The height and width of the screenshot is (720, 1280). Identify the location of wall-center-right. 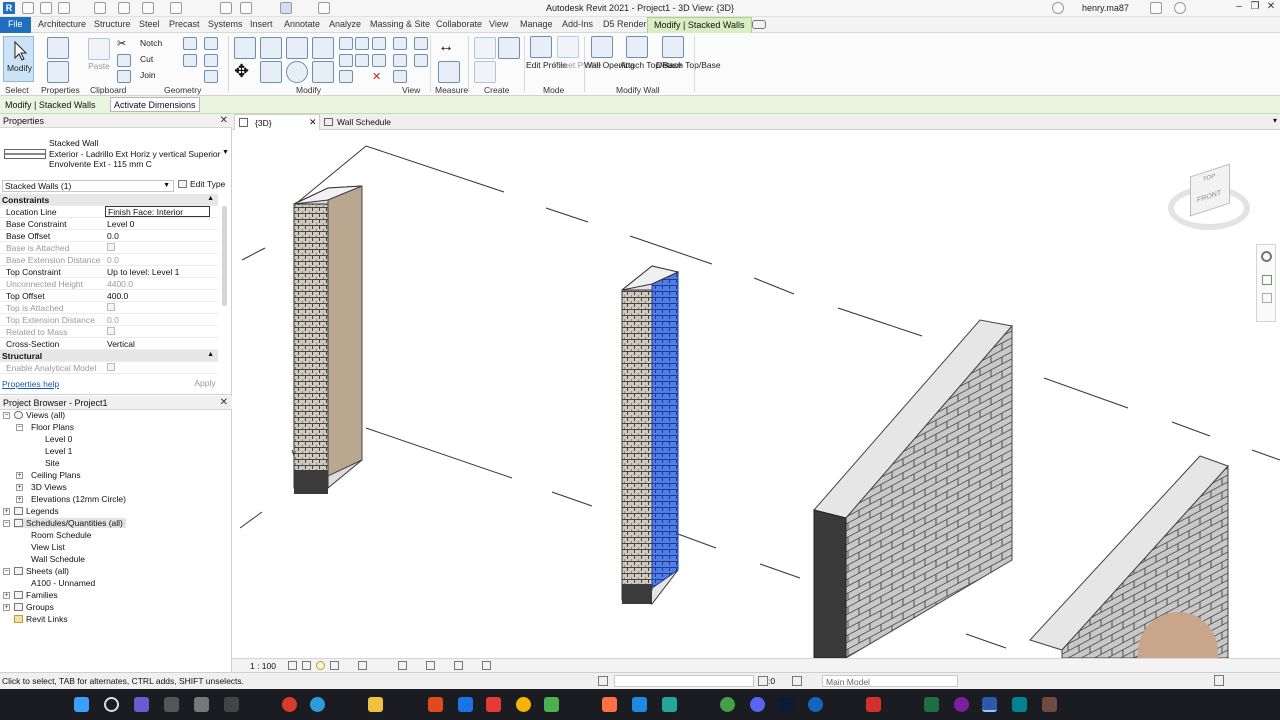
(913, 488).